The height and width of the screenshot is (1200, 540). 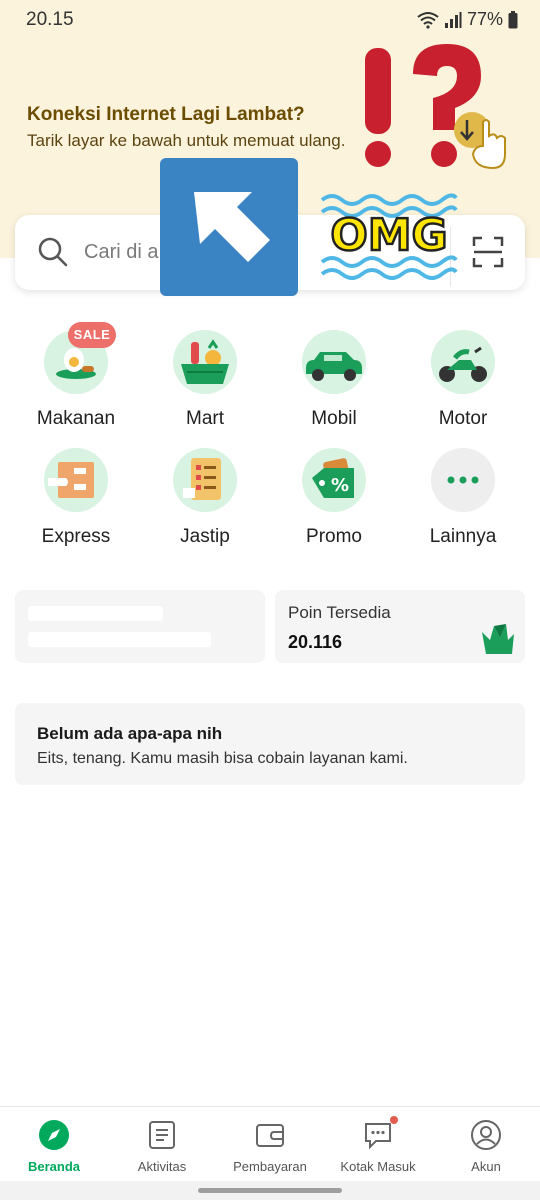 What do you see at coordinates (453, 19) in the screenshot?
I see `signal-icon` at bounding box center [453, 19].